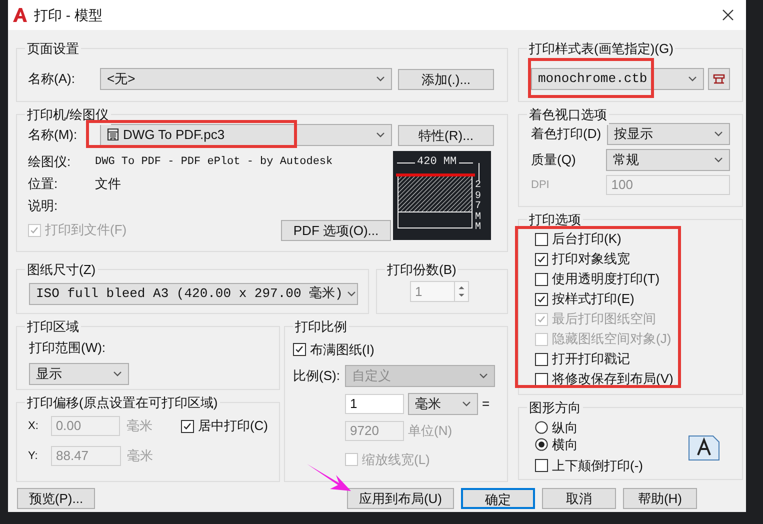 The image size is (763, 524). I want to click on label: Y:, so click(33, 456).